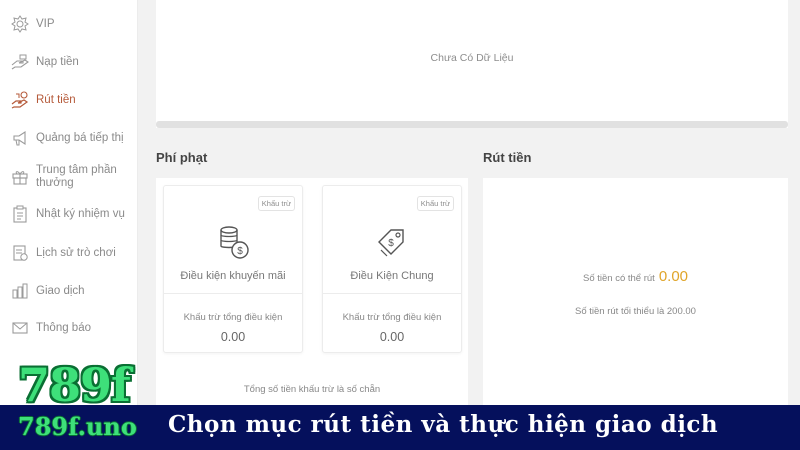 This screenshot has width=800, height=450. What do you see at coordinates (63, 327) in the screenshot?
I see `sidebar-item-label: Thông báo` at bounding box center [63, 327].